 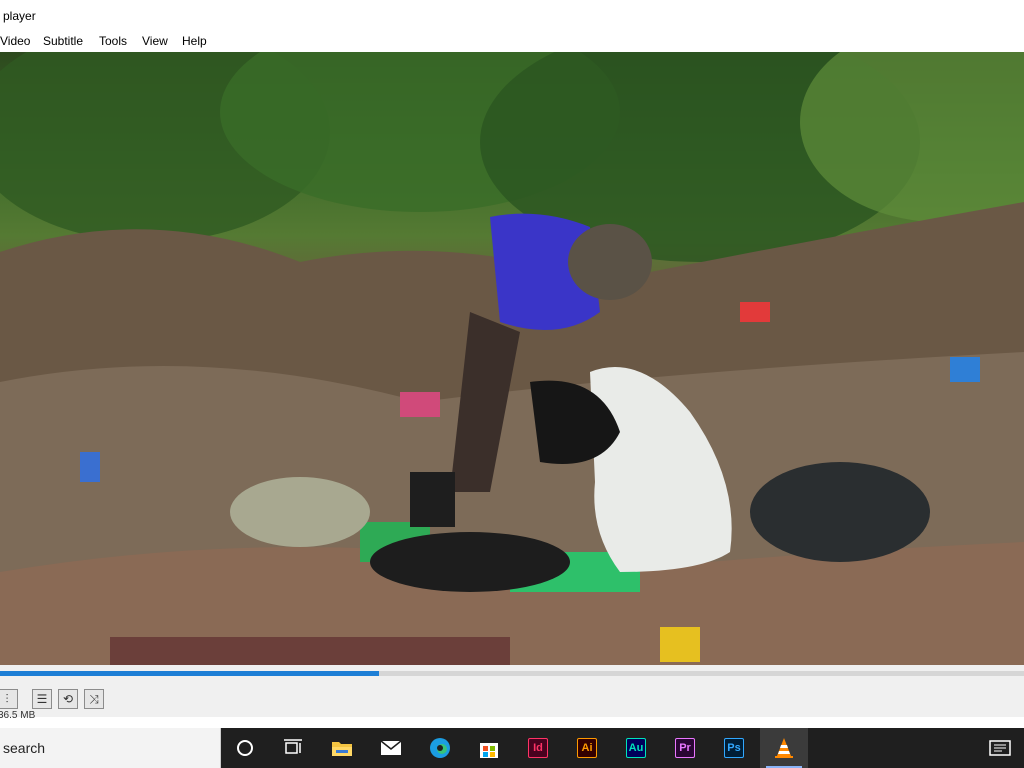 I want to click on mail-icon, so click(x=391, y=747).